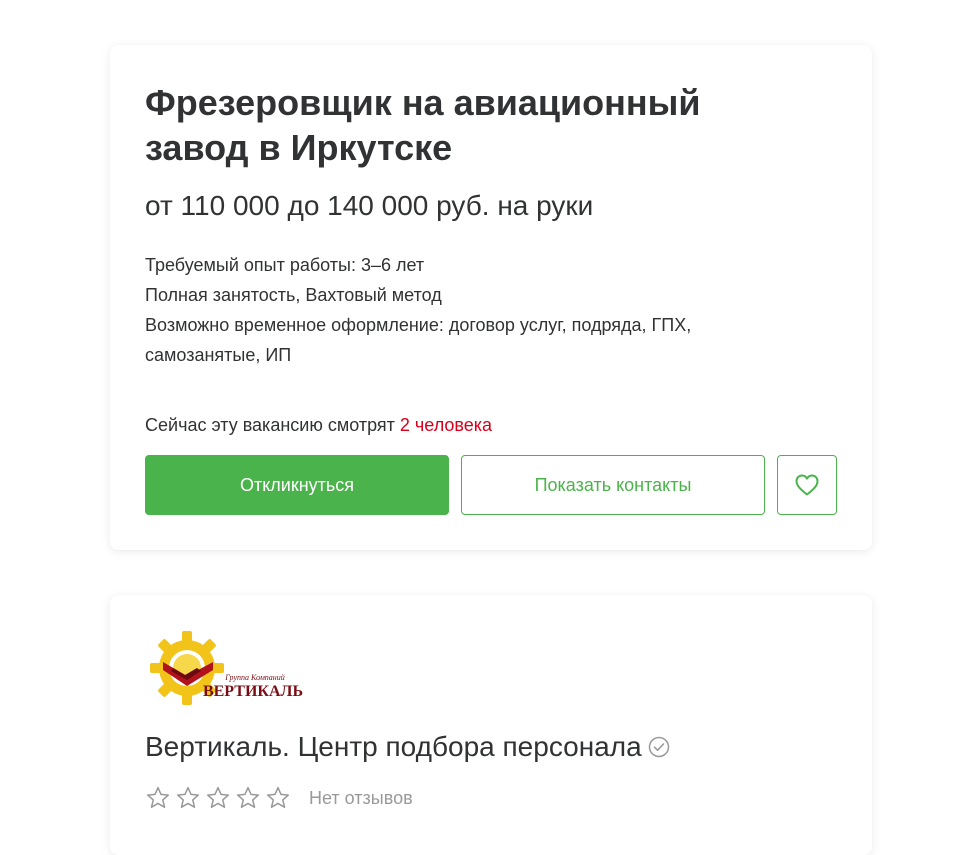 Image resolution: width=958 pixels, height=855 pixels. What do you see at coordinates (361, 798) in the screenshot?
I see `reviews-link: Нет отзывов` at bounding box center [361, 798].